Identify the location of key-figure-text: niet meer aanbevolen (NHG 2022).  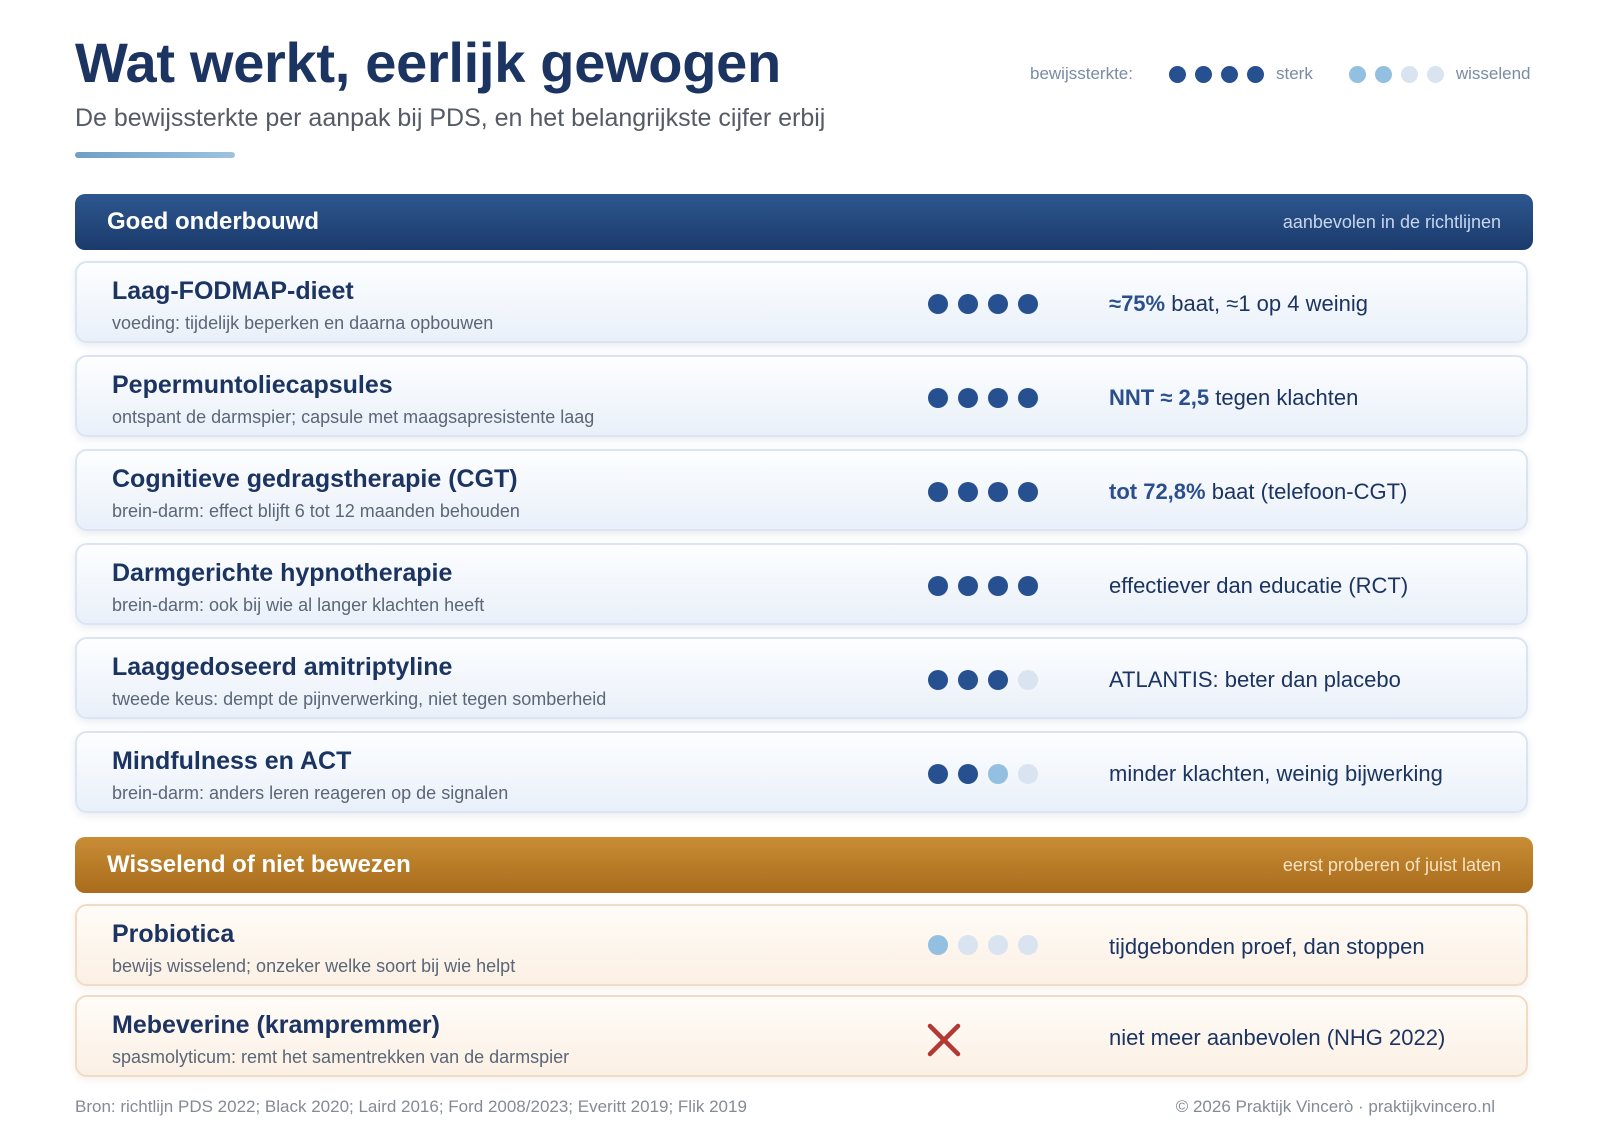
(1277, 1037).